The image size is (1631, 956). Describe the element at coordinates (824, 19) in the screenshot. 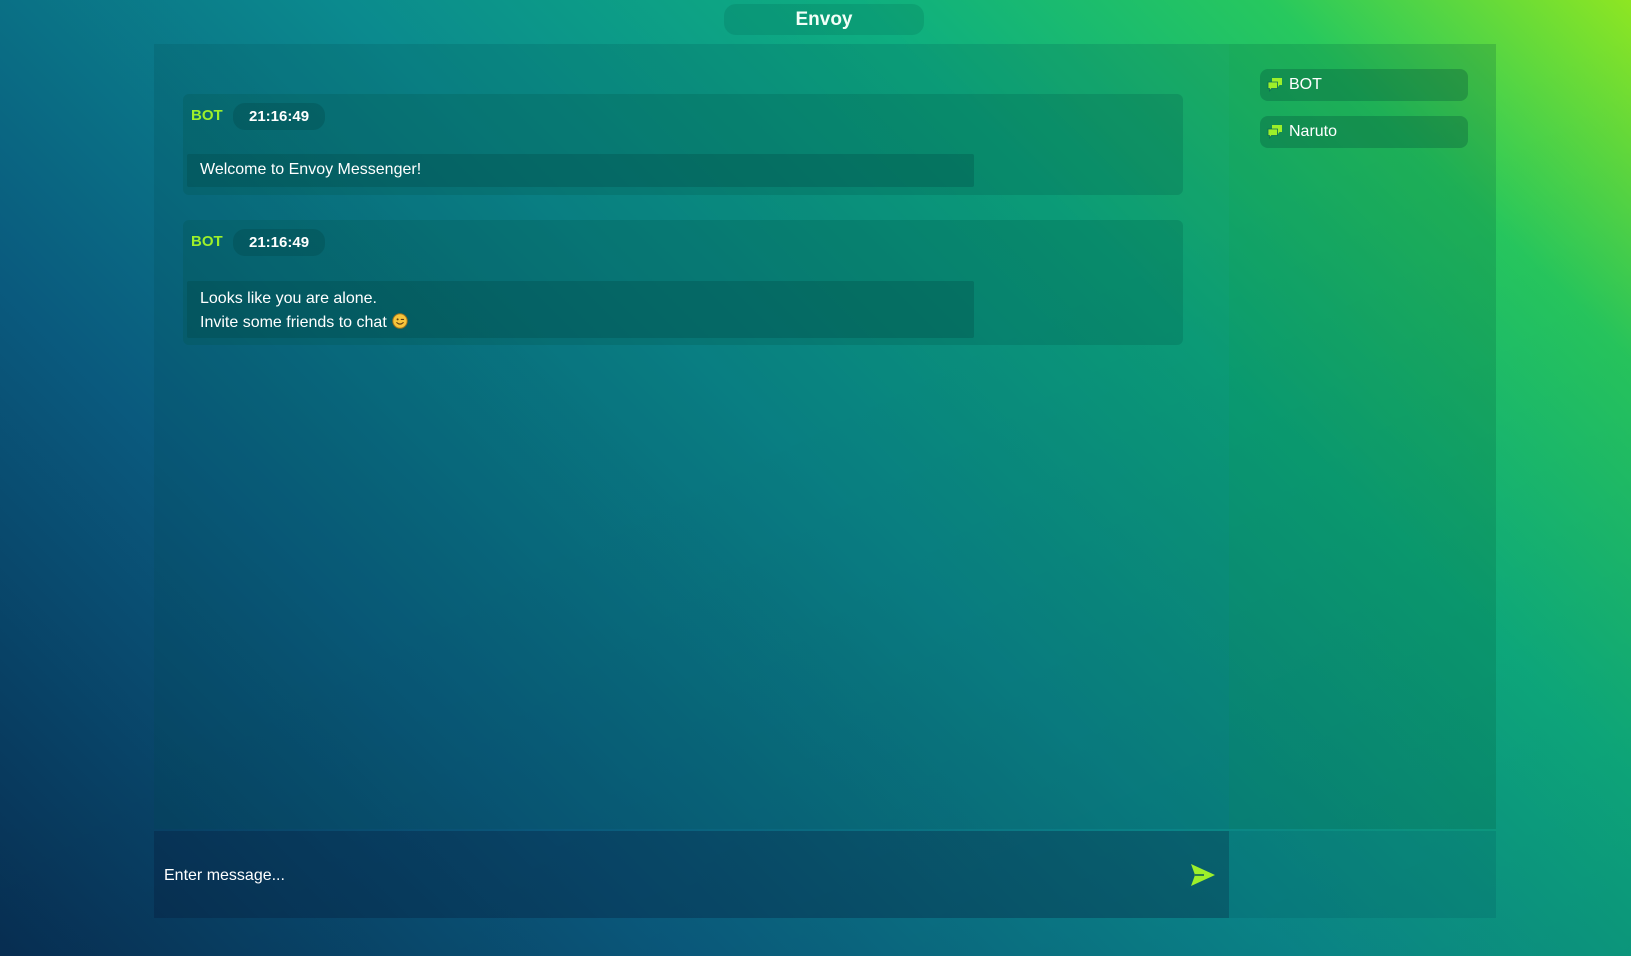

I see `app-title: Envoy` at that location.